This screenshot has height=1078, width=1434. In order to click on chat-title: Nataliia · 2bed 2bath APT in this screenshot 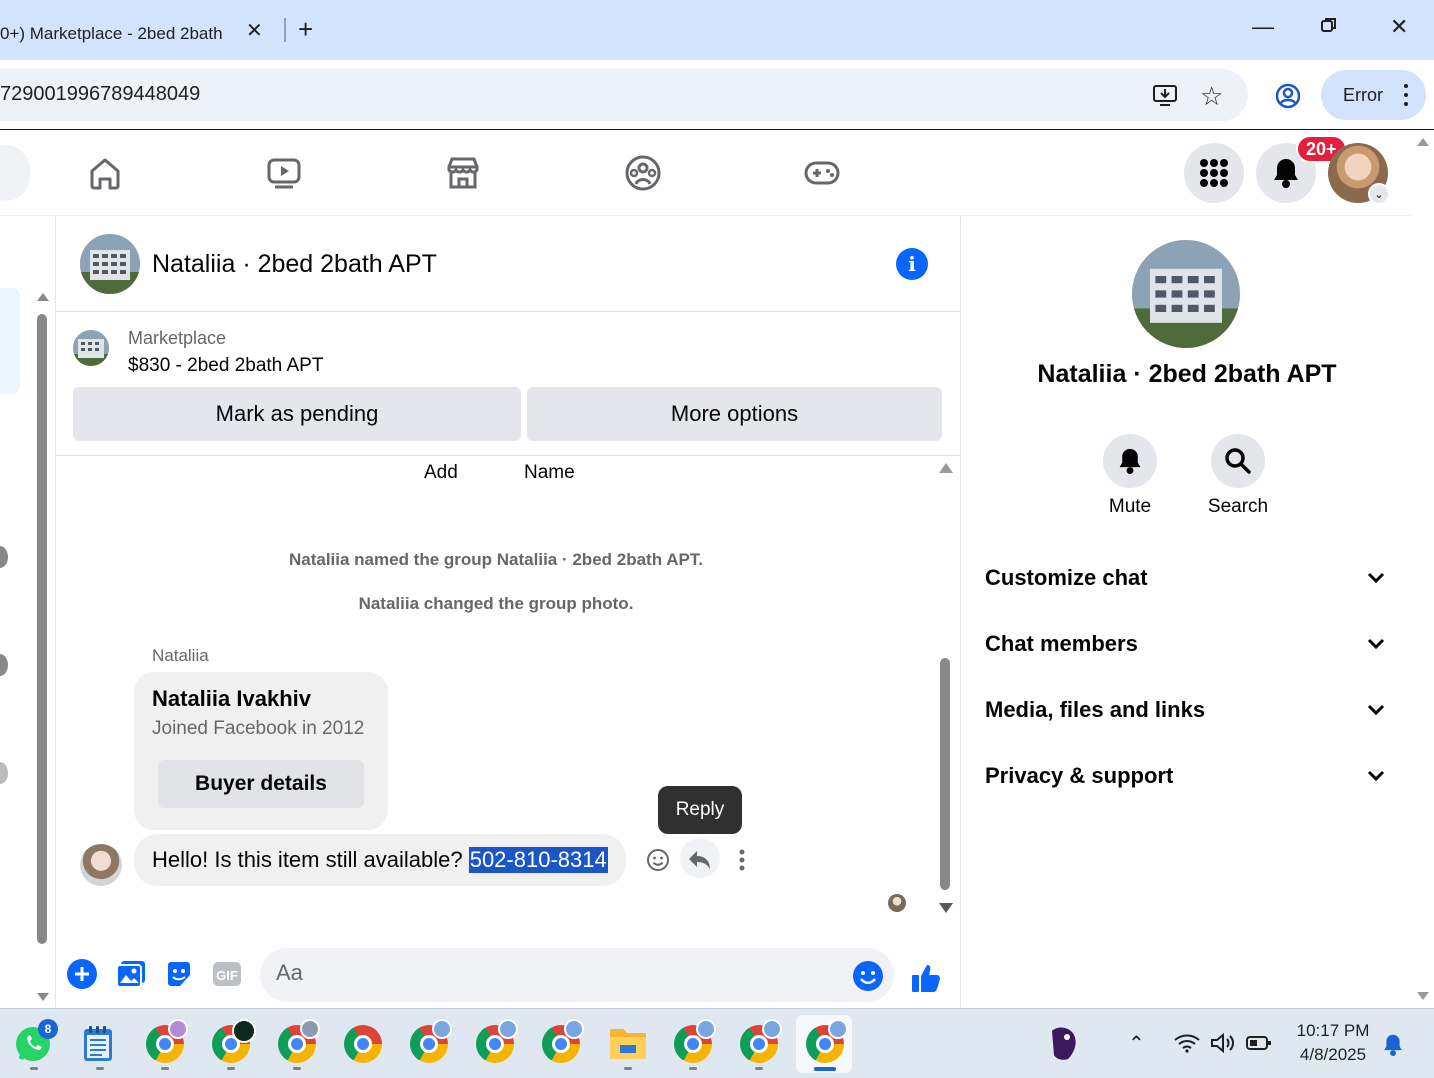, I will do `click(294, 264)`.